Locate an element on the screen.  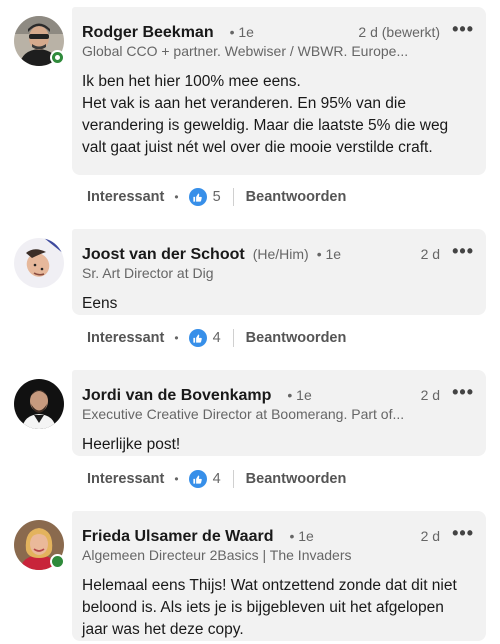
like-count: 5 is located at coordinates (217, 197).